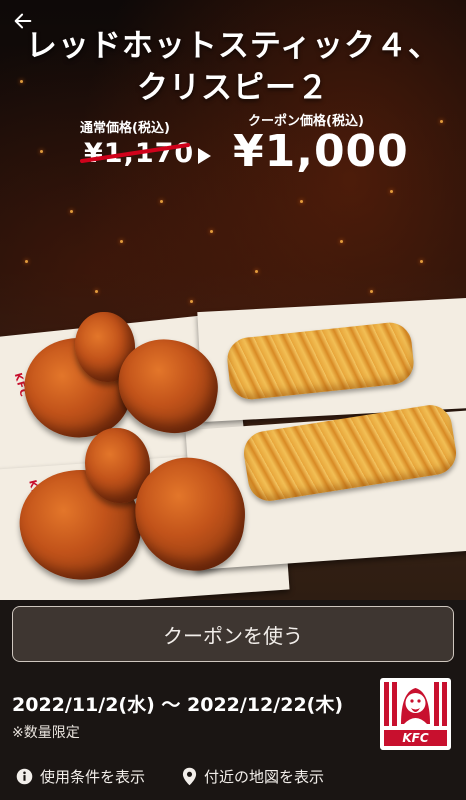  I want to click on coupon-title-line2: クリスピー２, so click(233, 88).